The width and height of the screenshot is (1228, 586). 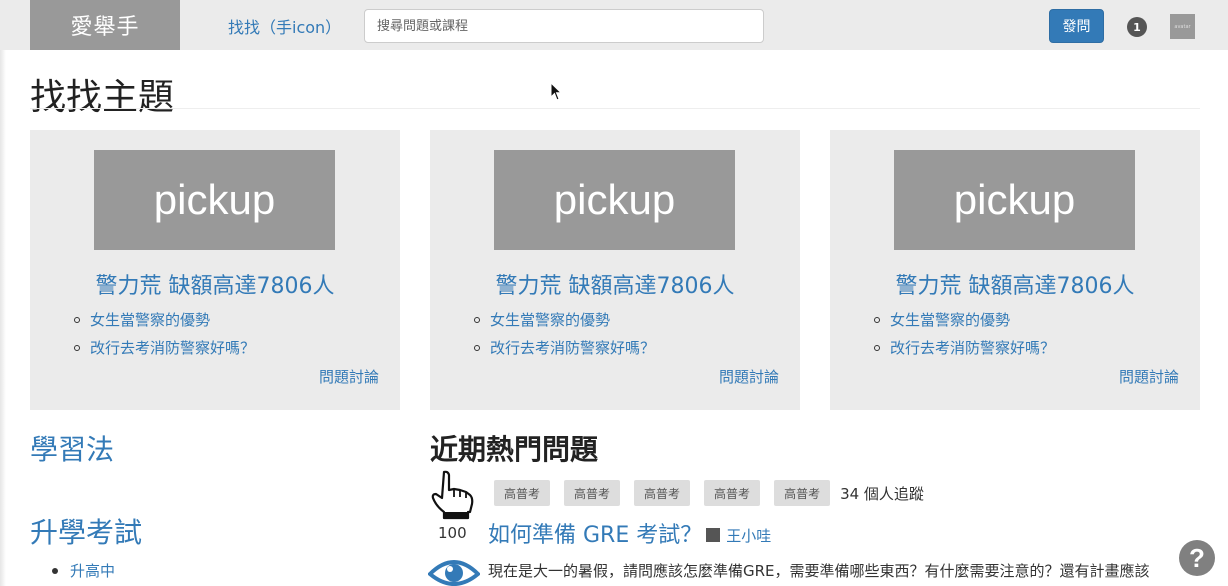 What do you see at coordinates (748, 535) in the screenshot?
I see `question-author: 王小哇` at bounding box center [748, 535].